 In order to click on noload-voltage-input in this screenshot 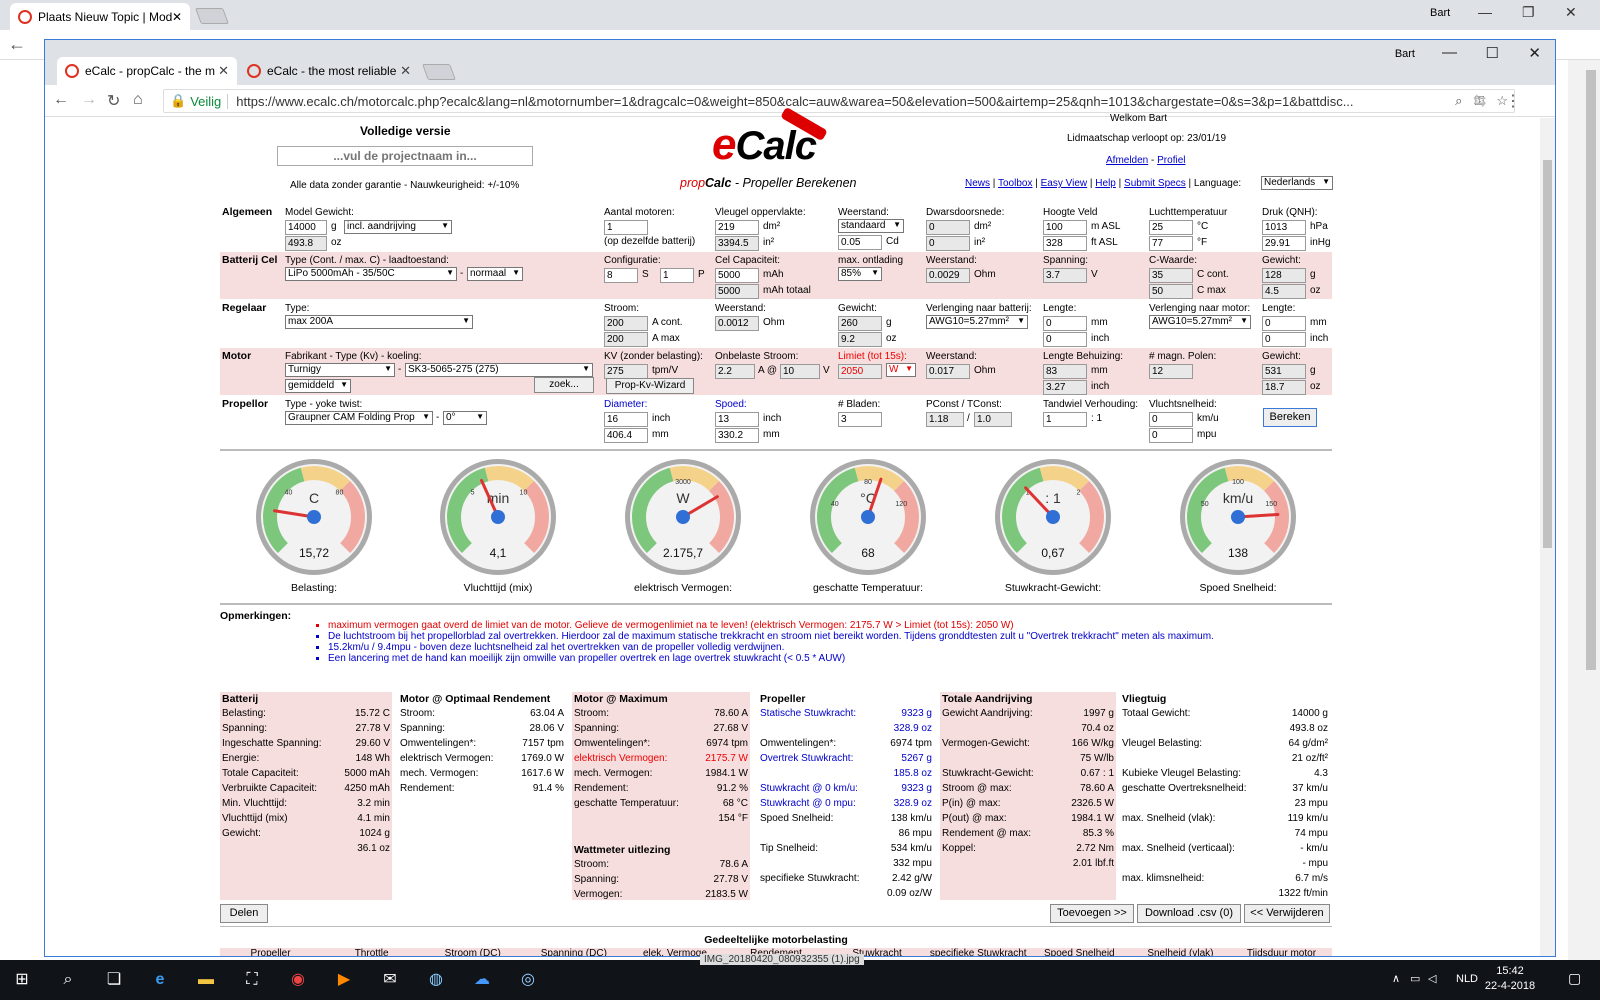, I will do `click(800, 371)`.